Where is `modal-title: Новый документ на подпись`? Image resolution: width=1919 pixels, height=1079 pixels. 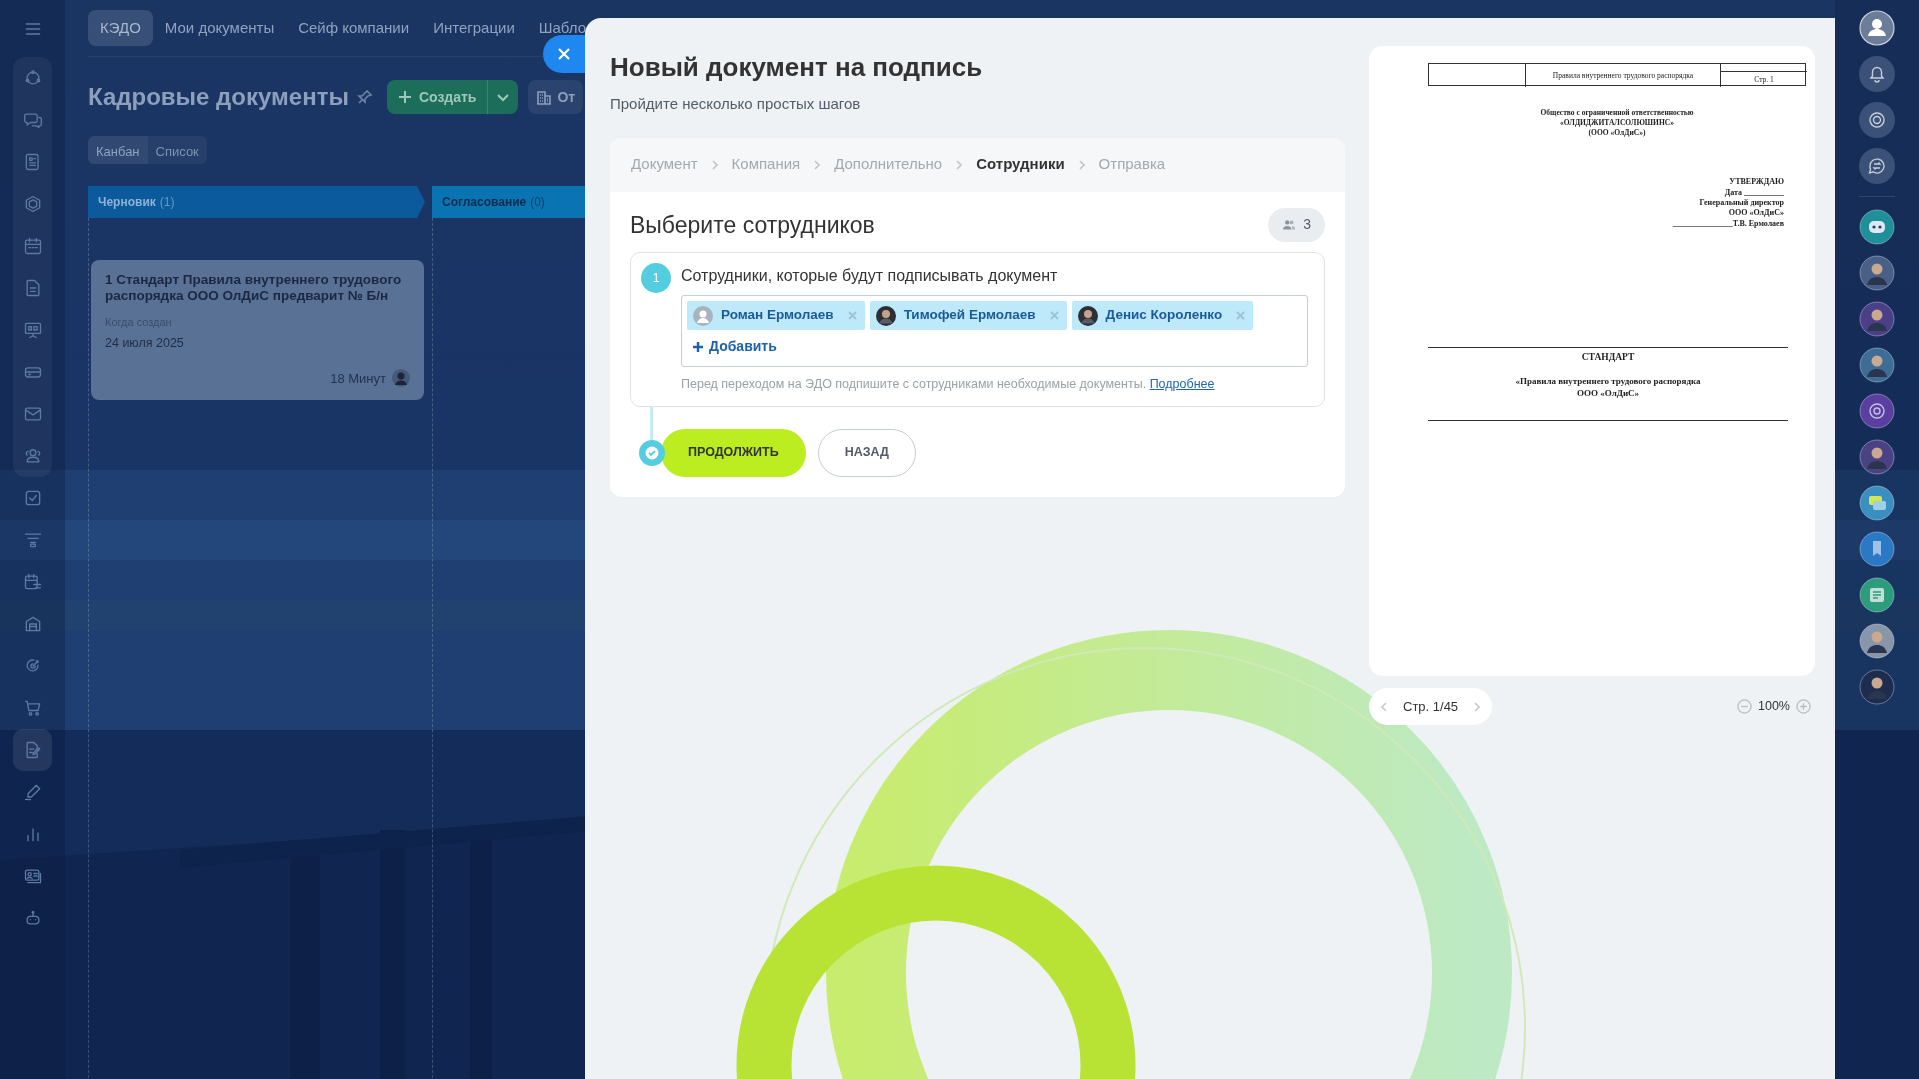 modal-title: Новый документ на подпись is located at coordinates (797, 67).